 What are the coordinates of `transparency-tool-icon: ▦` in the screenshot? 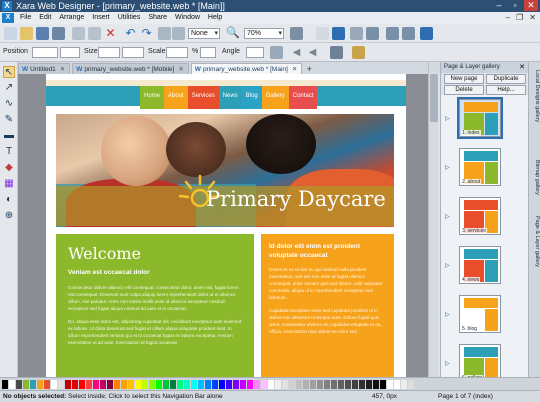 It's located at (9, 184).